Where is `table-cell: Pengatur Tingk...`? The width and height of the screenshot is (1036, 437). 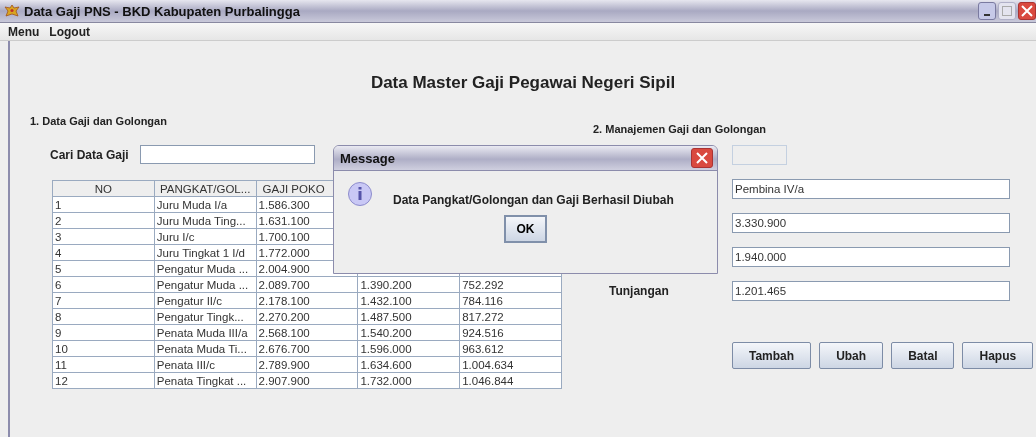 table-cell: Pengatur Tingk... is located at coordinates (205, 316).